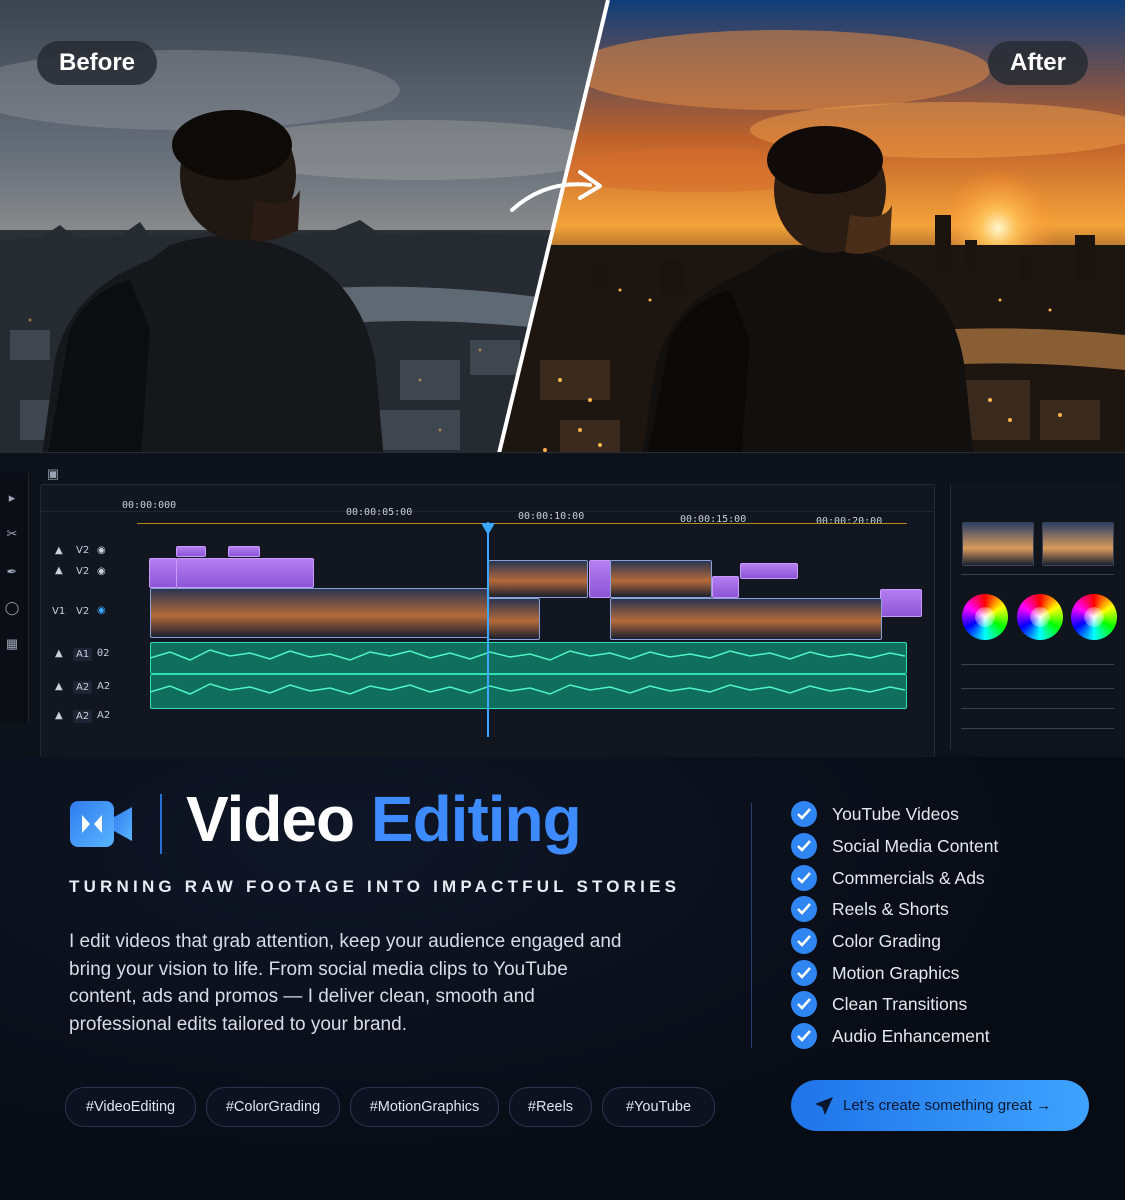  I want to click on track-label: A1, so click(83, 654).